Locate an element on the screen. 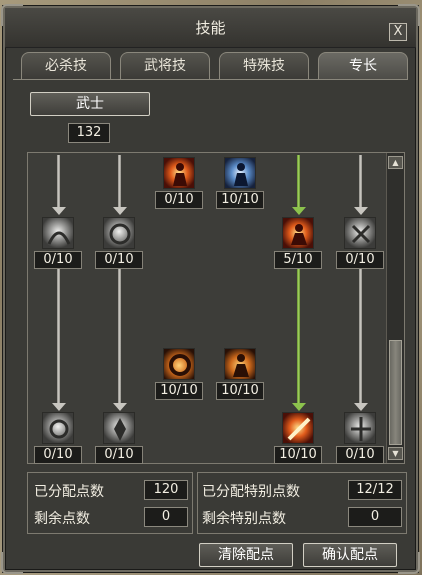 This screenshot has width=422, height=575. point-stats-panel: 已分配点数 120 剩余点数 0 is located at coordinates (110, 503).